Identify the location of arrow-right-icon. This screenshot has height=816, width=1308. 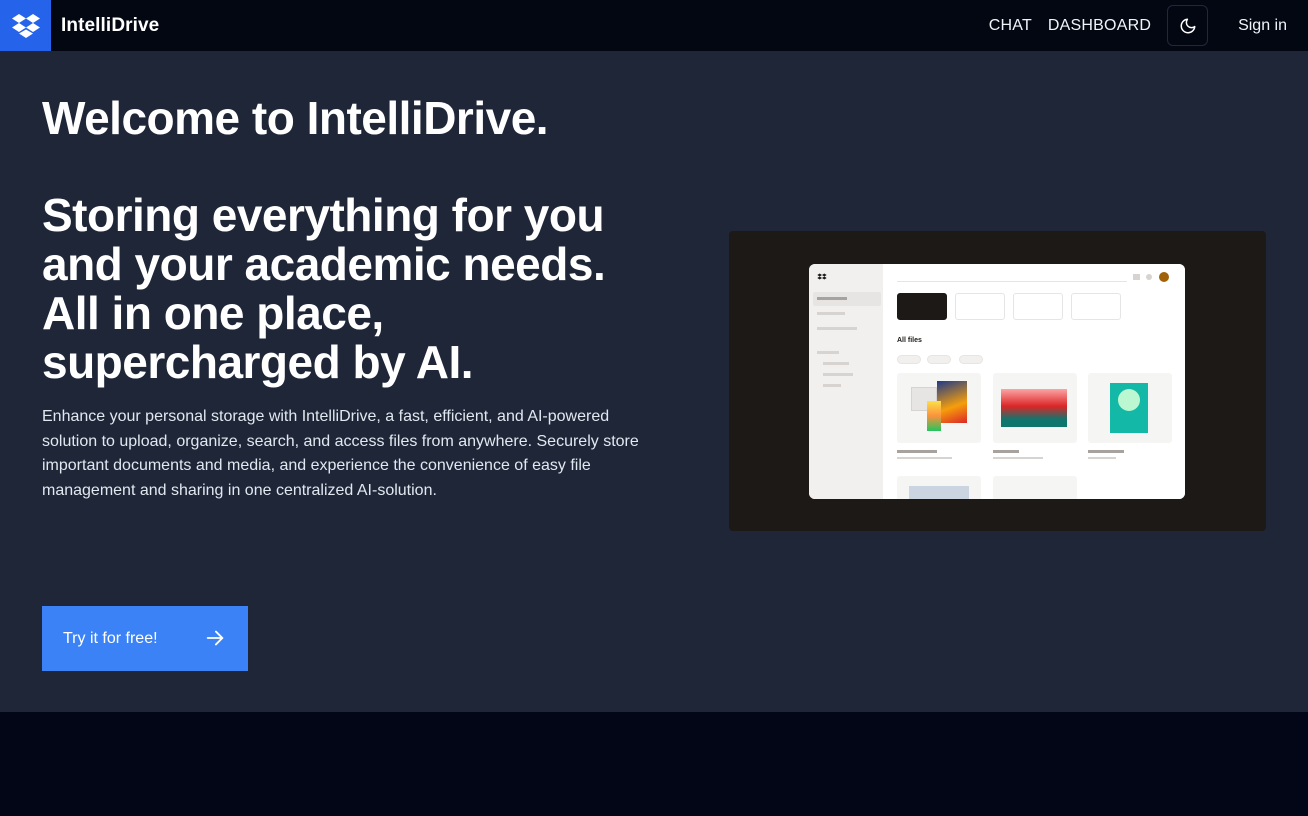
(215, 638).